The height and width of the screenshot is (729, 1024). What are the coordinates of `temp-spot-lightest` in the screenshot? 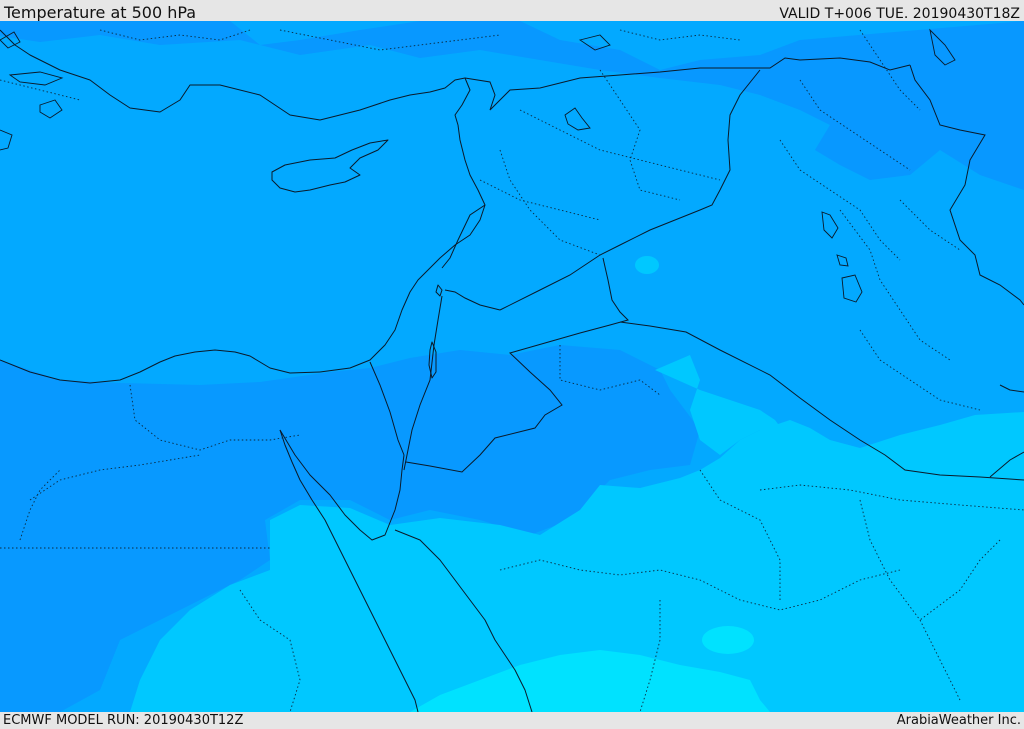 It's located at (728, 640).